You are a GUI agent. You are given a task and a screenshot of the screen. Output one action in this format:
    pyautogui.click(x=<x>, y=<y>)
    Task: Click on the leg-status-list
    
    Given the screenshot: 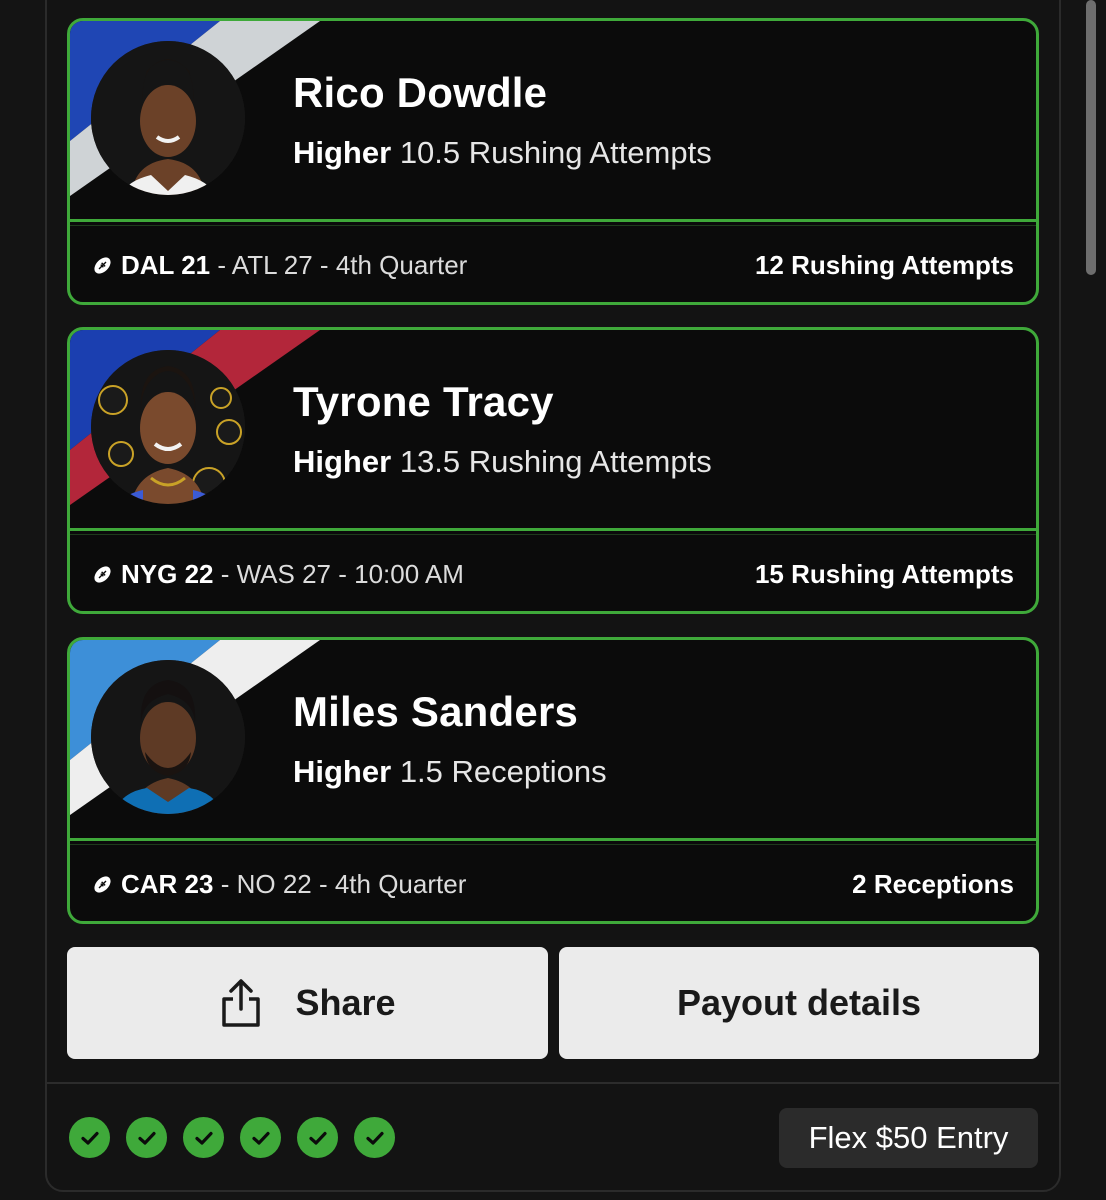 What is the action you would take?
    pyautogui.click(x=232, y=1137)
    